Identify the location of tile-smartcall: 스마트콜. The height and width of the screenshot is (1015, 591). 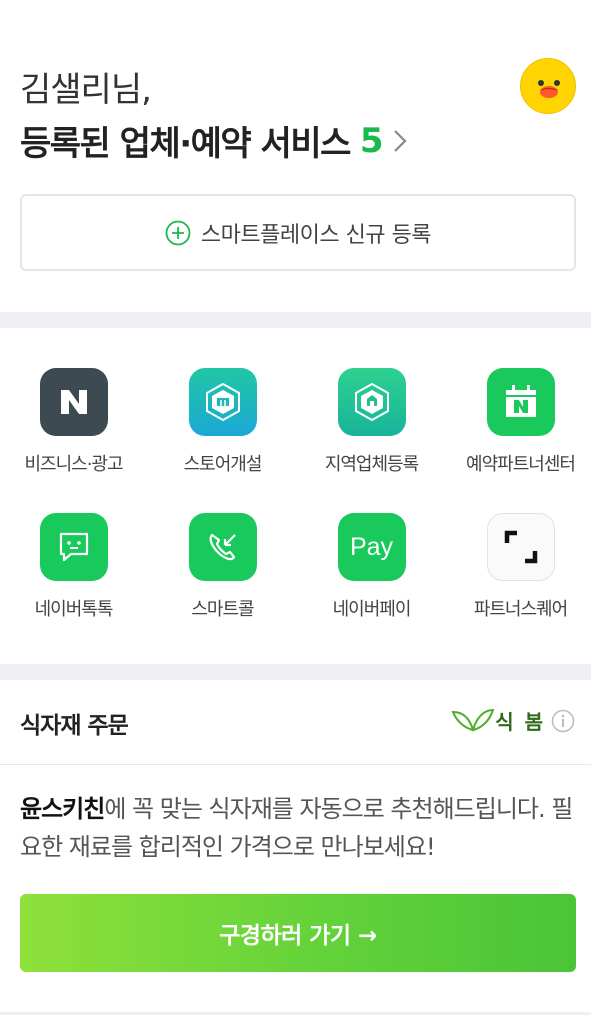
(222, 567).